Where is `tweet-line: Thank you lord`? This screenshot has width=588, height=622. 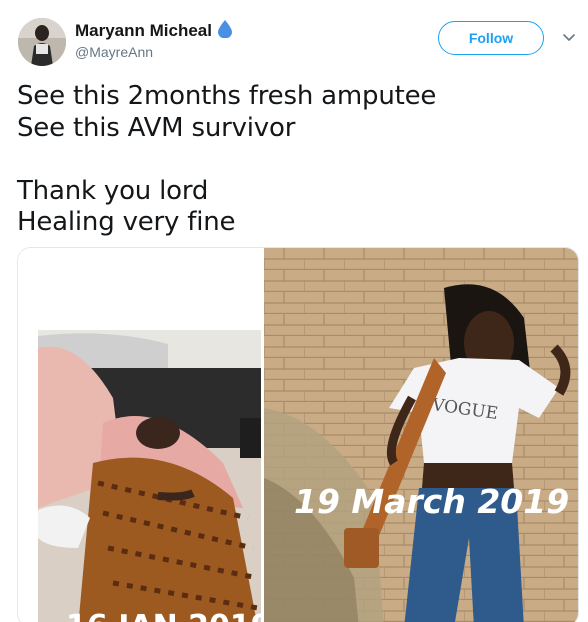 tweet-line: Thank you lord is located at coordinates (113, 190).